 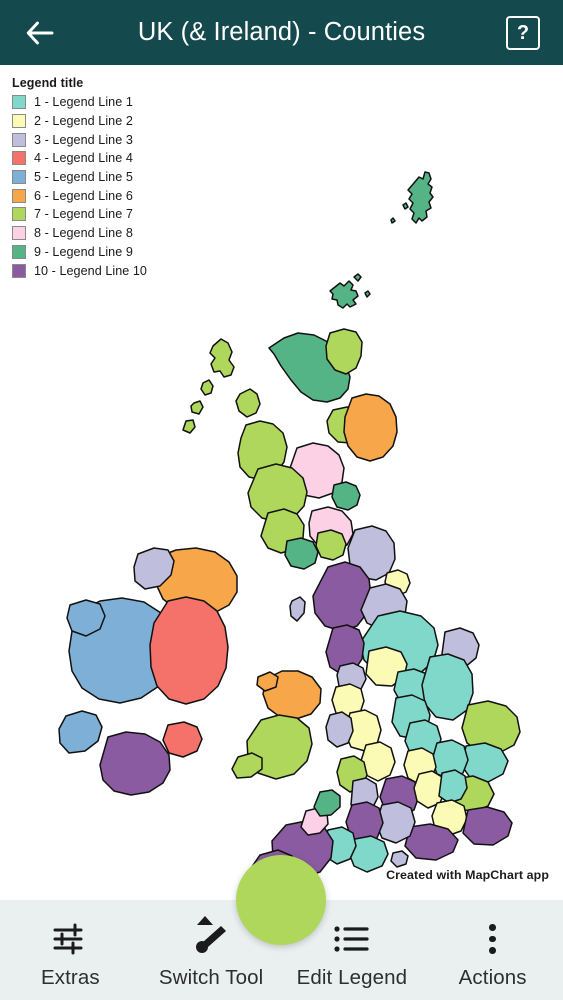 I want to click on legend-label-1: 1 - Legend Line 1, so click(x=83, y=102).